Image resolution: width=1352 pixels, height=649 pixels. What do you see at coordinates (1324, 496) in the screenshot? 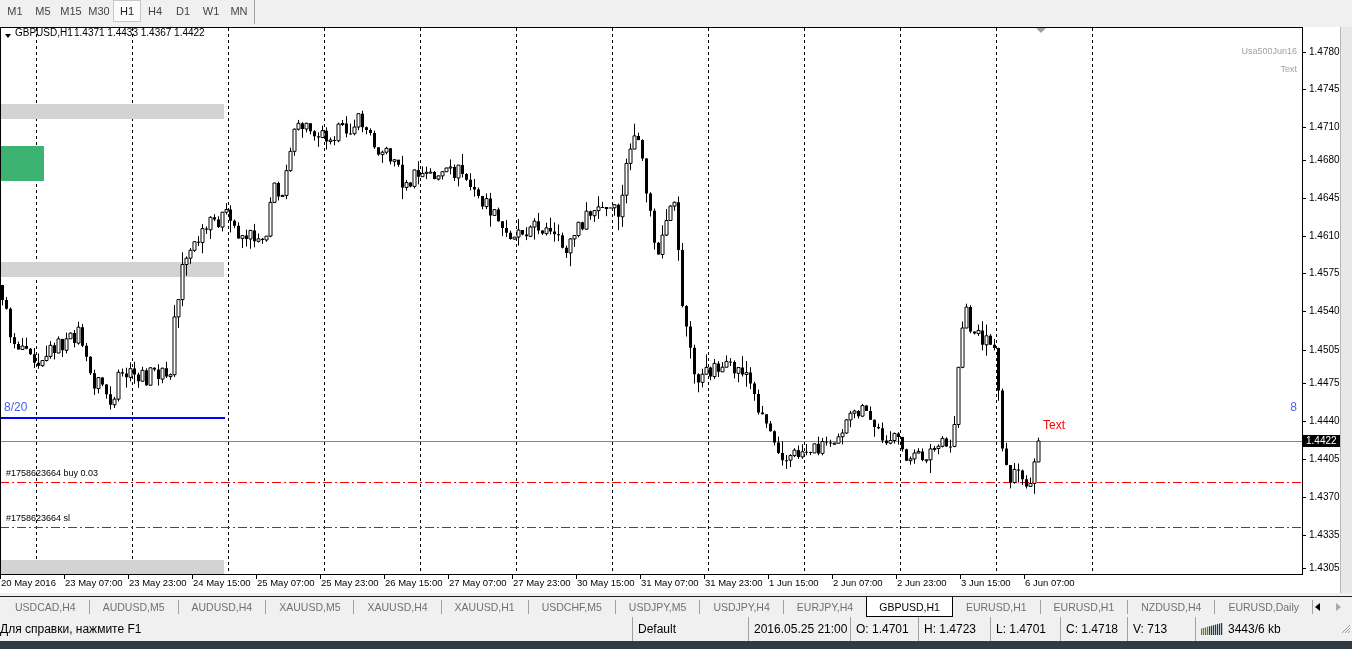
I see `price-label: 1.4370` at bounding box center [1324, 496].